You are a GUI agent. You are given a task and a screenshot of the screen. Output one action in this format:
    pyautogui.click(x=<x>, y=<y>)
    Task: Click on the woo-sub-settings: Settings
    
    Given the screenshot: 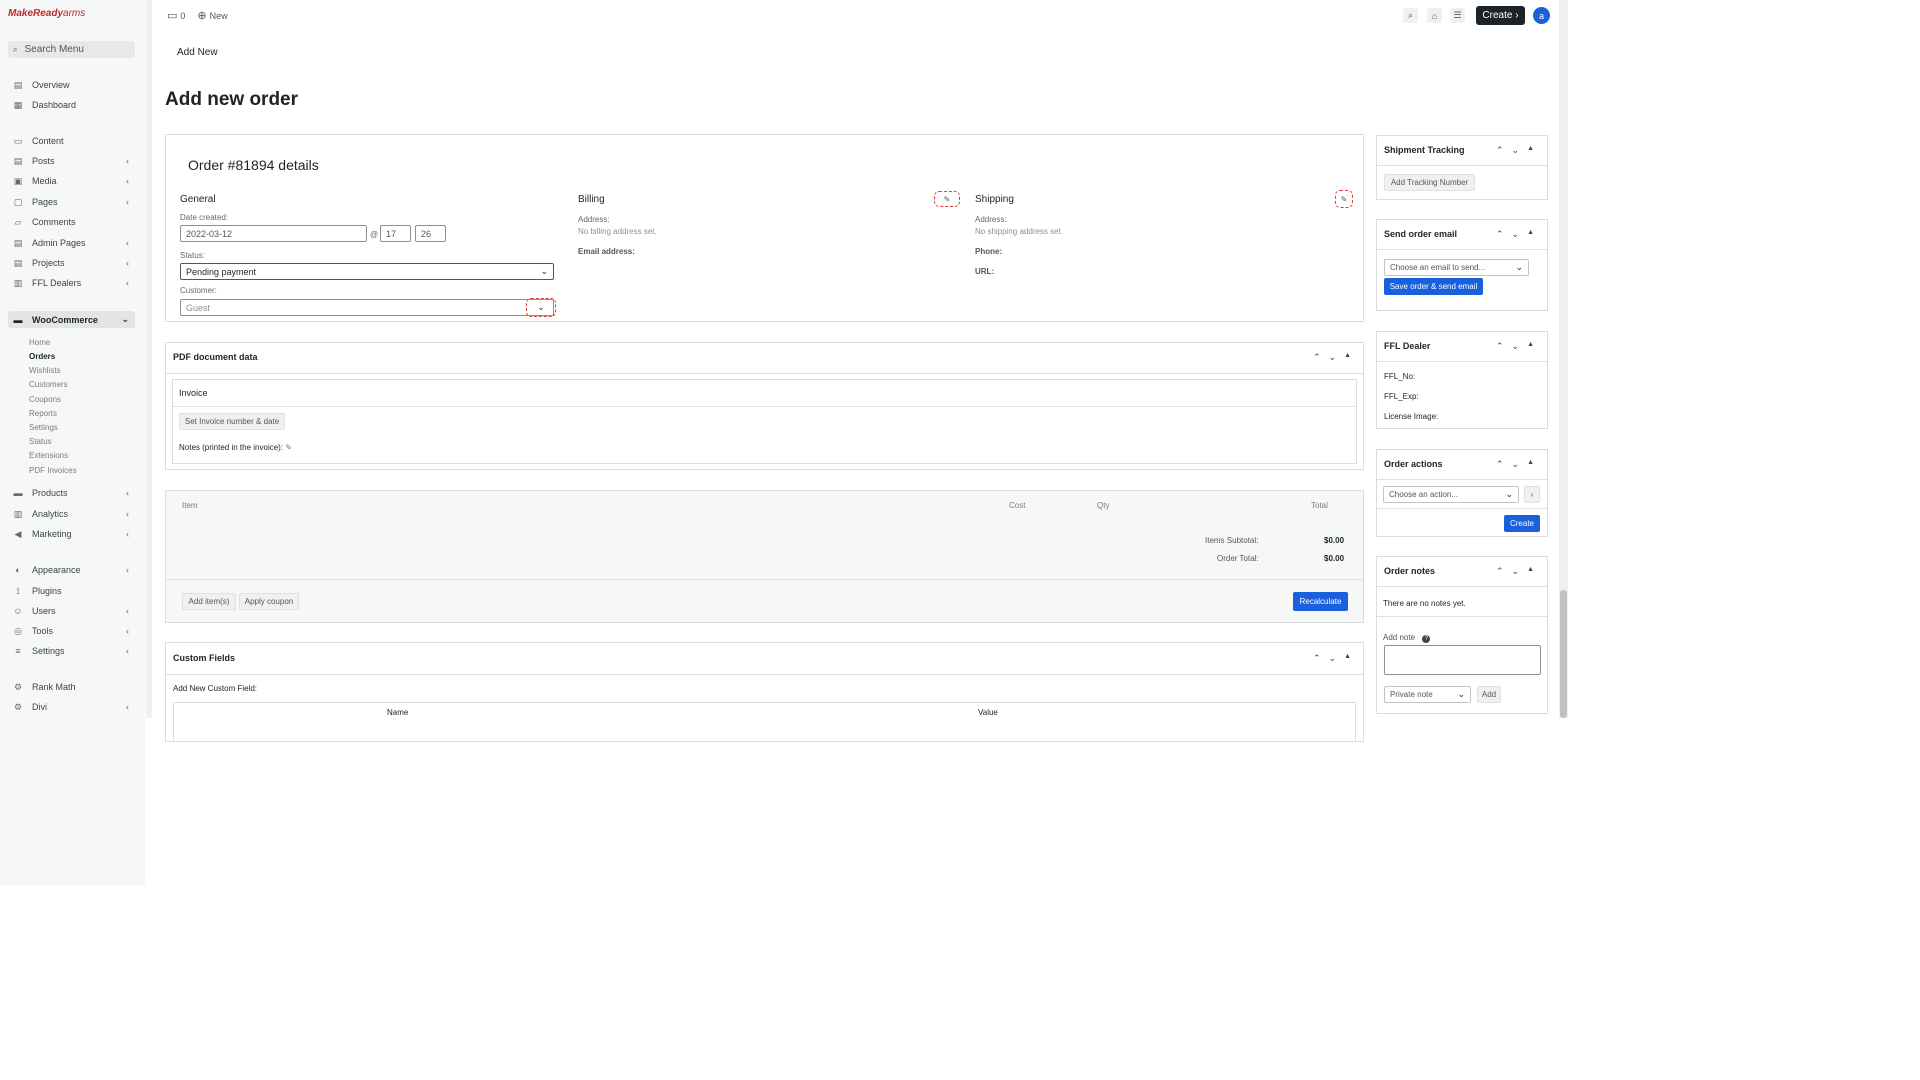 What is the action you would take?
    pyautogui.click(x=43, y=427)
    